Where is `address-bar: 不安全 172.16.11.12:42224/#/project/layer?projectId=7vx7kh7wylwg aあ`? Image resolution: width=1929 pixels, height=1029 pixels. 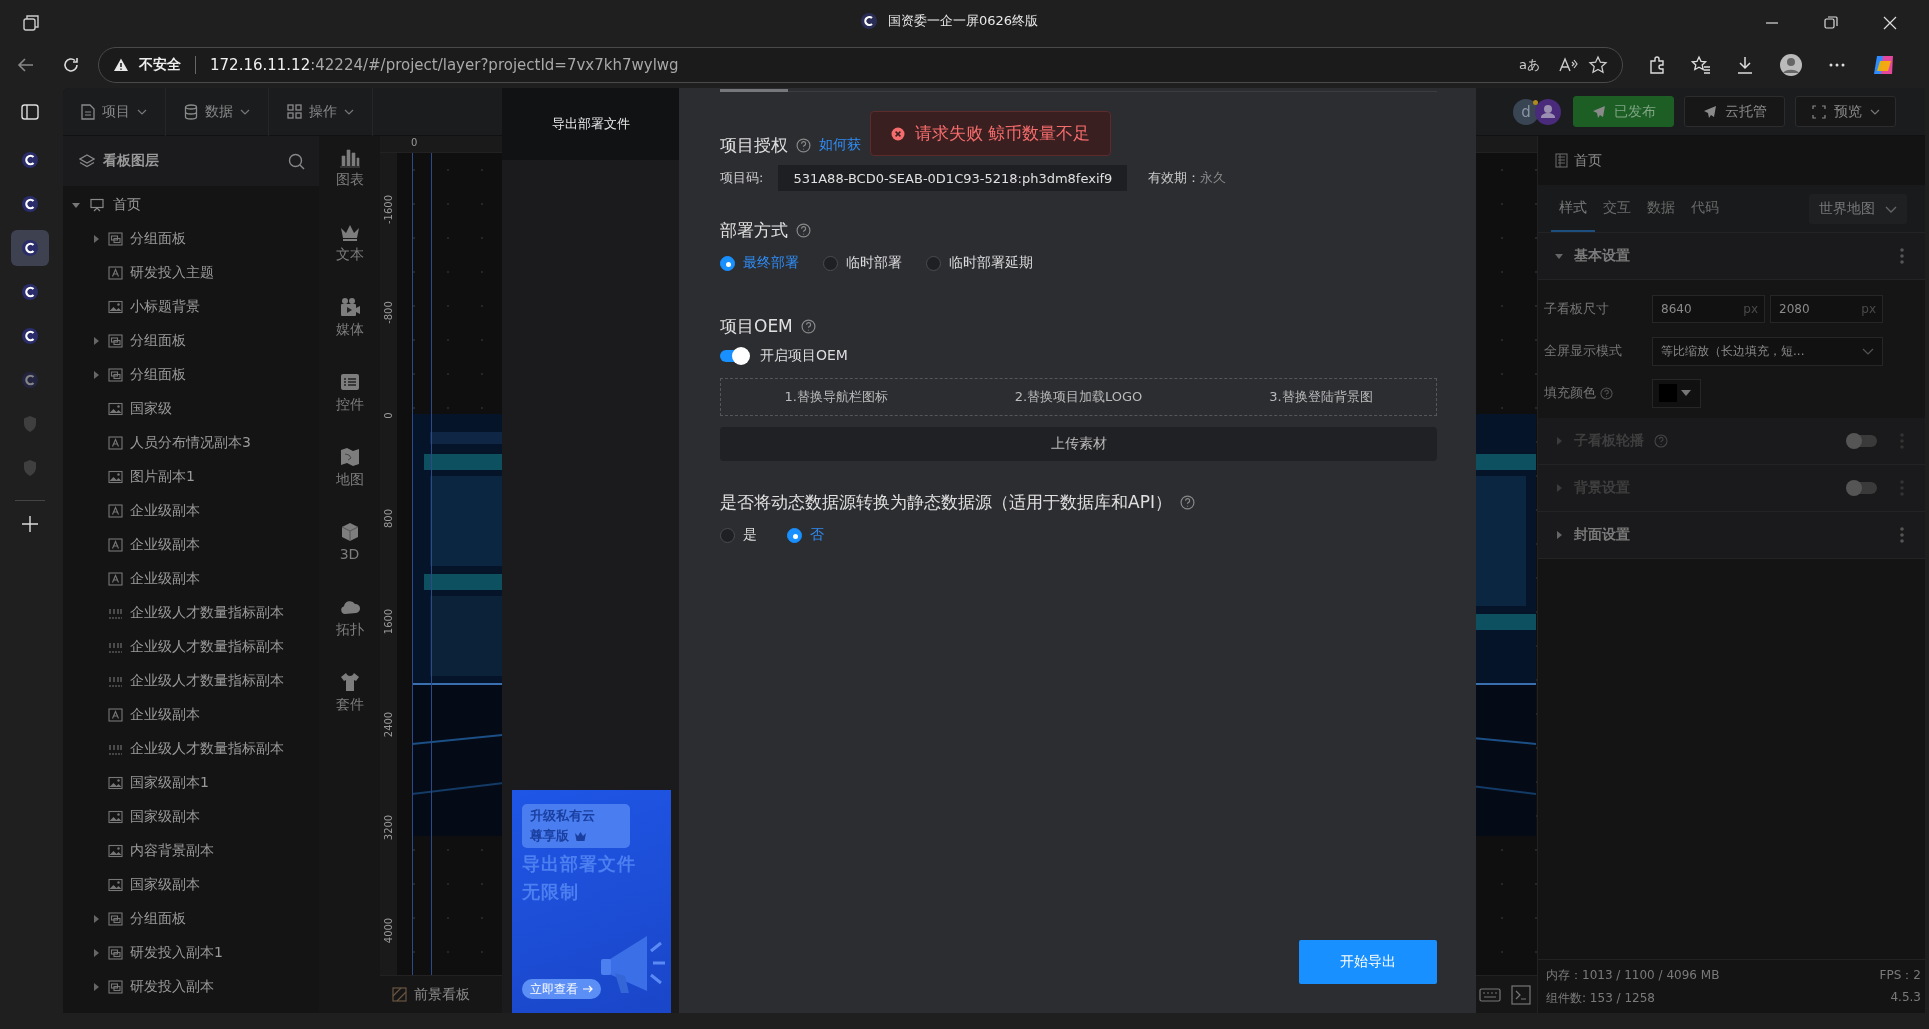
address-bar: 不安全 172.16.11.12:42224/#/project/layer?projectId=7vx7kh7wylwg aあ is located at coordinates (860, 65).